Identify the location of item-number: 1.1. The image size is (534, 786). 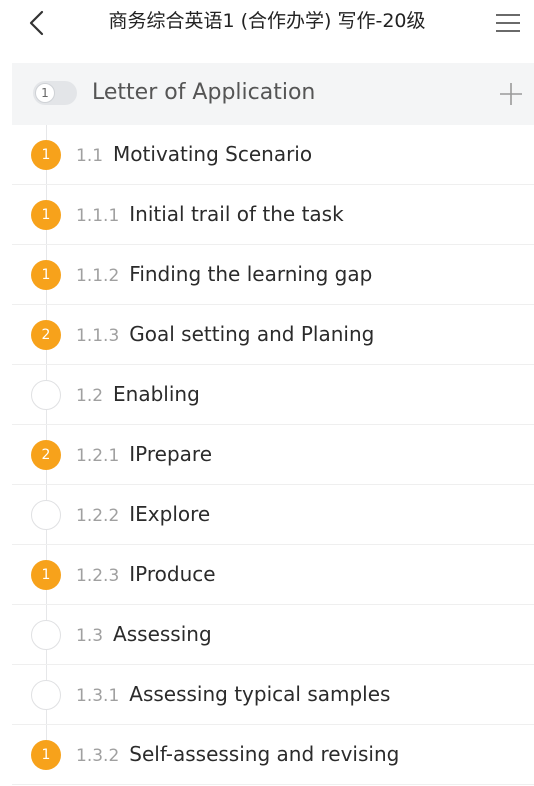
(90, 156).